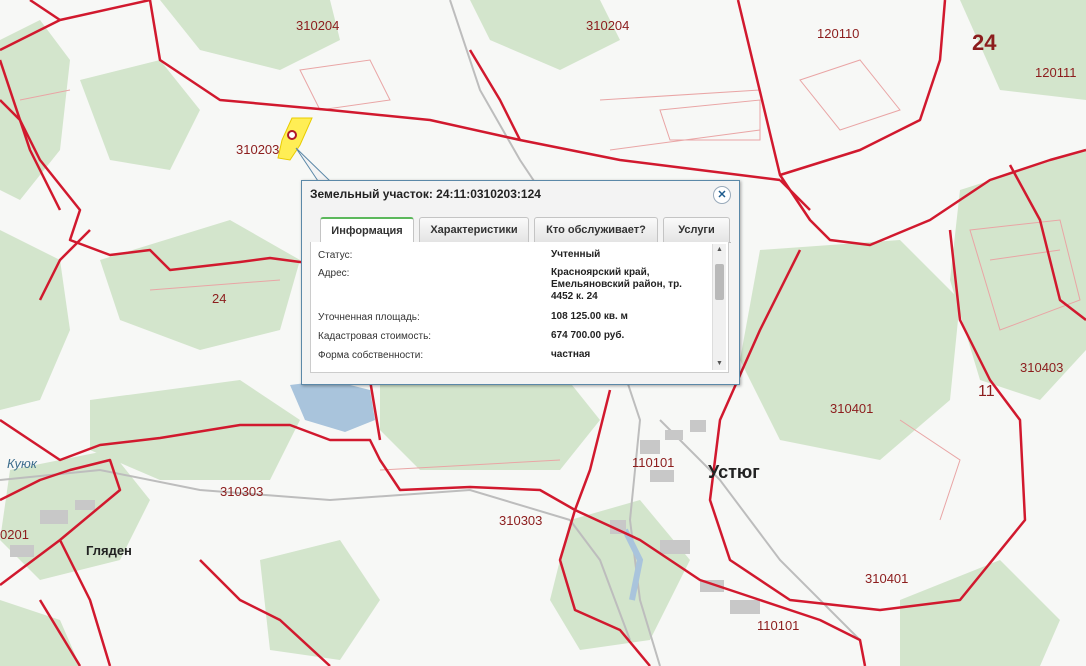 The width and height of the screenshot is (1086, 666). I want to click on place-label-glyaden: Гляден, so click(109, 550).